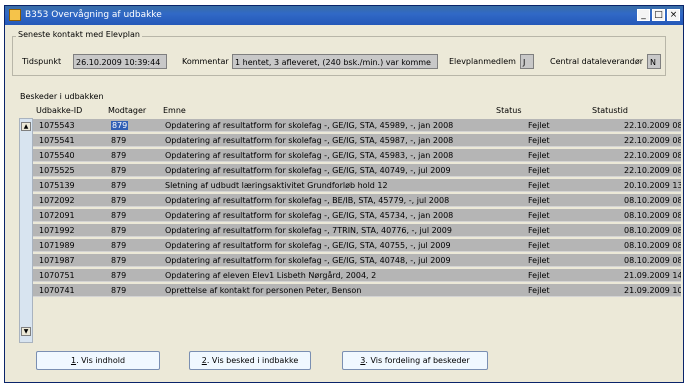  Describe the element at coordinates (174, 110) in the screenshot. I see `column-header-subject: Emne` at that location.